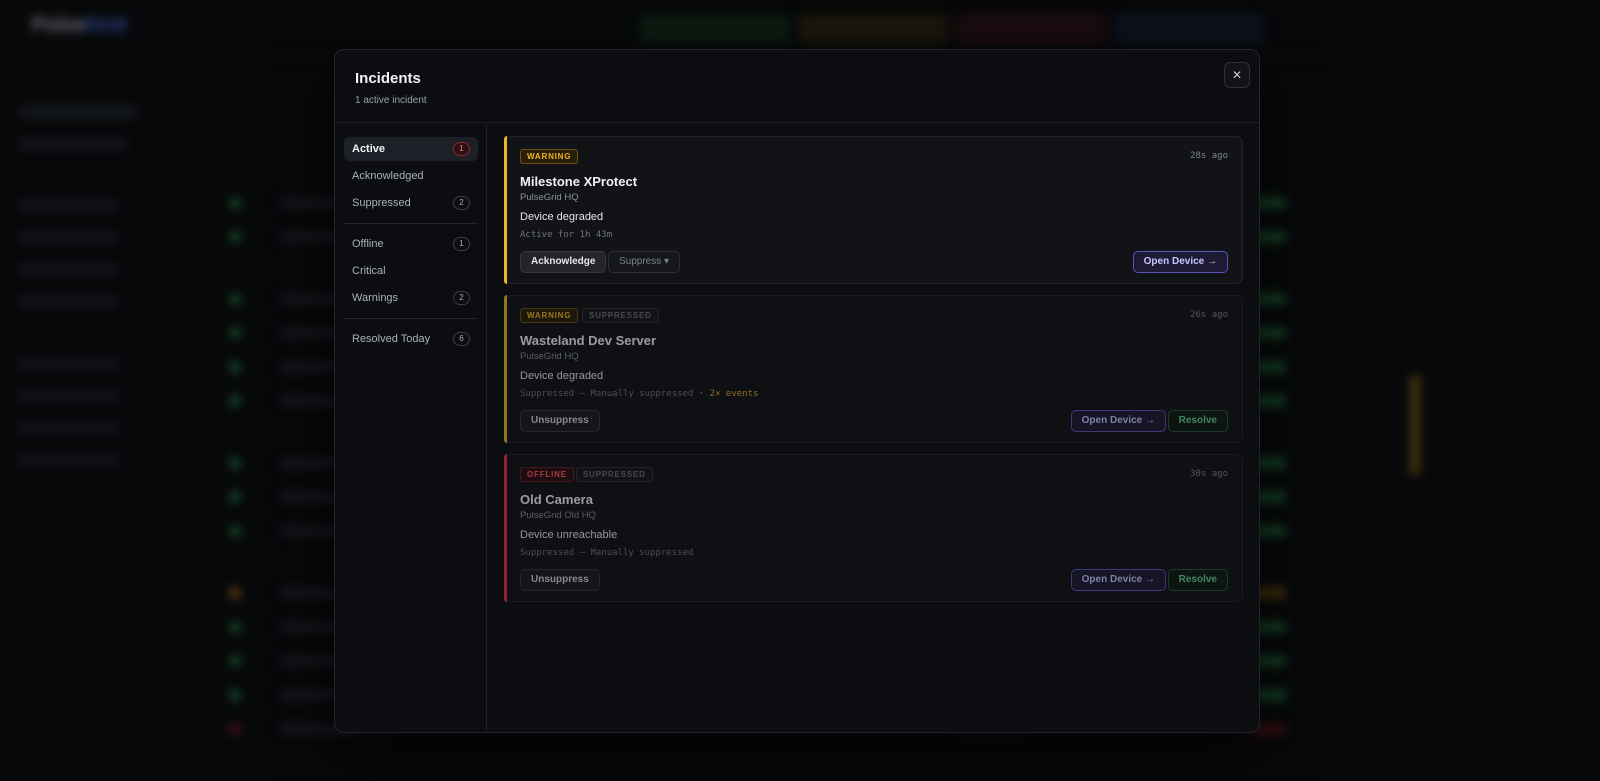  I want to click on nav-item-count: 6, so click(461, 339).